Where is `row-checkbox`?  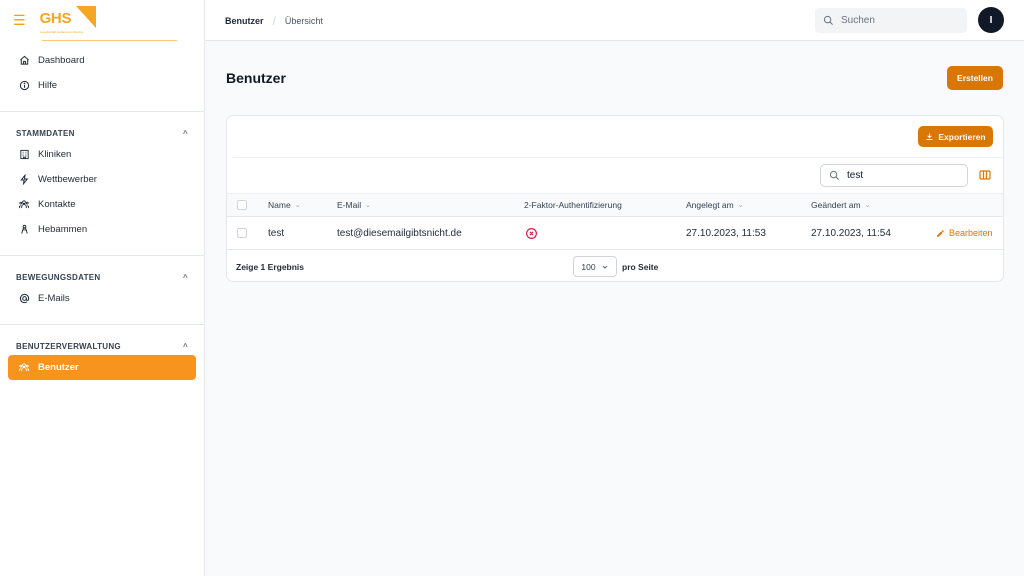
row-checkbox is located at coordinates (242, 233).